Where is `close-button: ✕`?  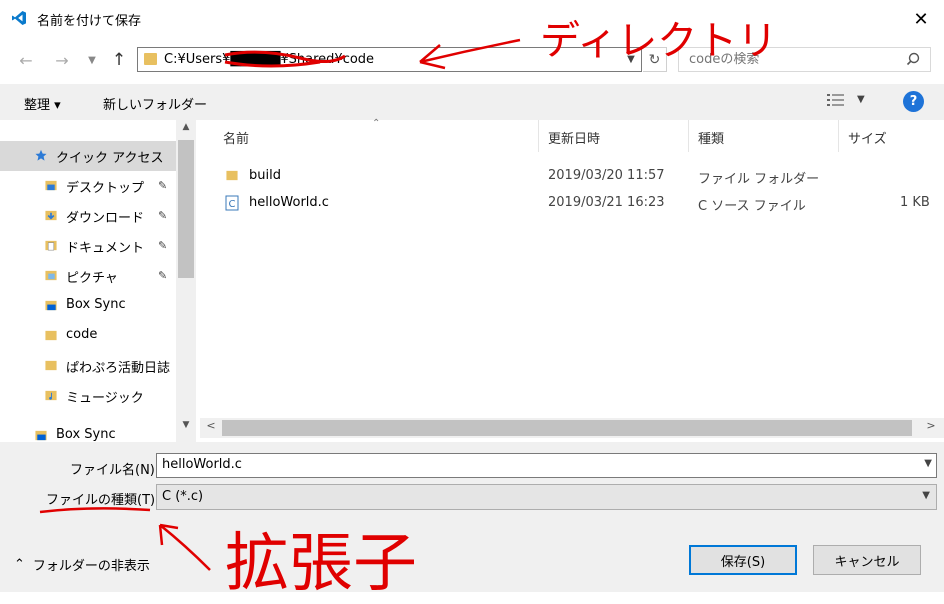
close-button: ✕ is located at coordinates (921, 19).